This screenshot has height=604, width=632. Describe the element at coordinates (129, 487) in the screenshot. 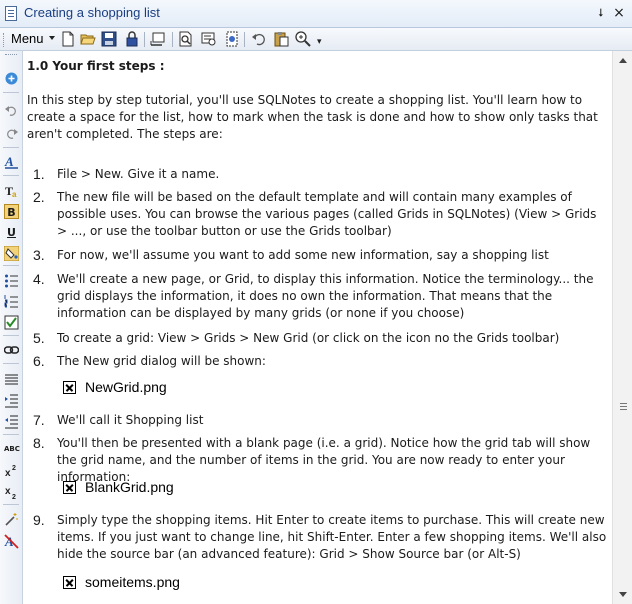

I see `image-filename: BlankGrid.png` at that location.